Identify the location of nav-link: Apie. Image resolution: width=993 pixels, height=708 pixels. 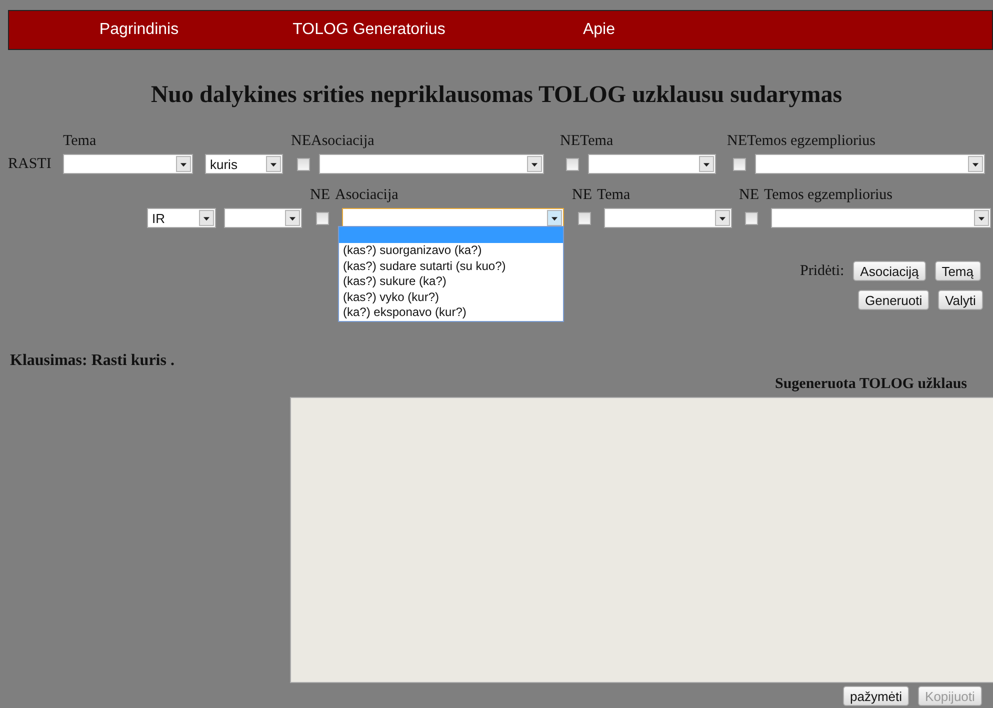
(599, 30).